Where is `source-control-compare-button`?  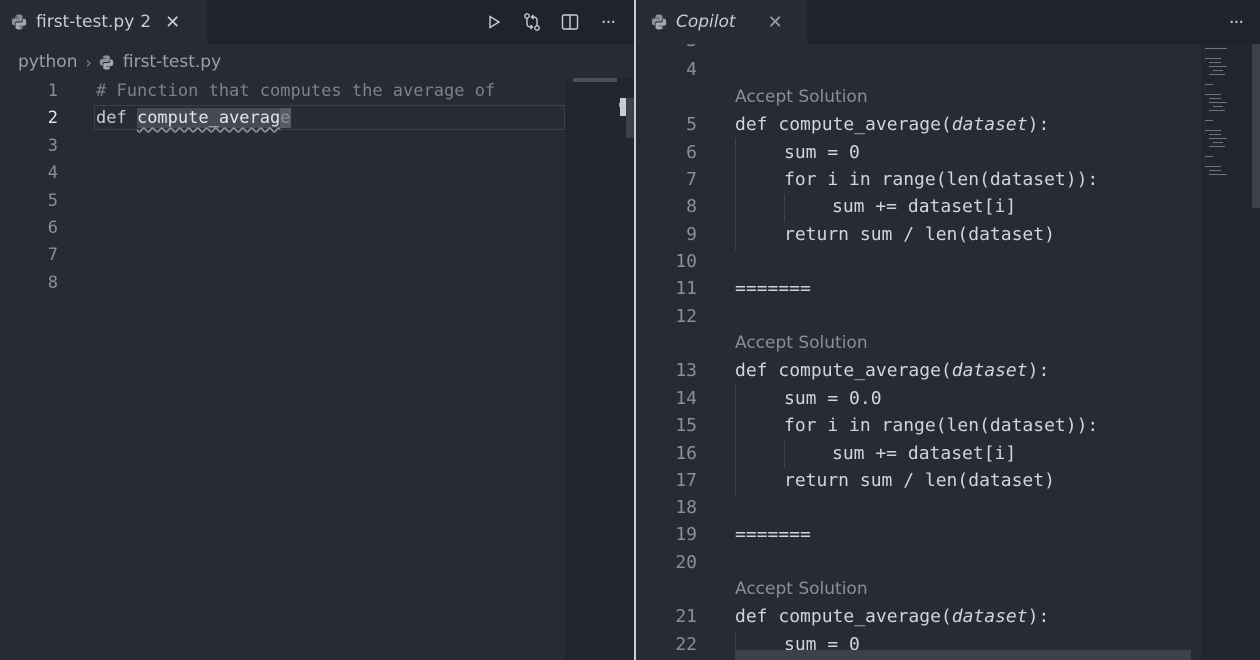 source-control-compare-button is located at coordinates (532, 22).